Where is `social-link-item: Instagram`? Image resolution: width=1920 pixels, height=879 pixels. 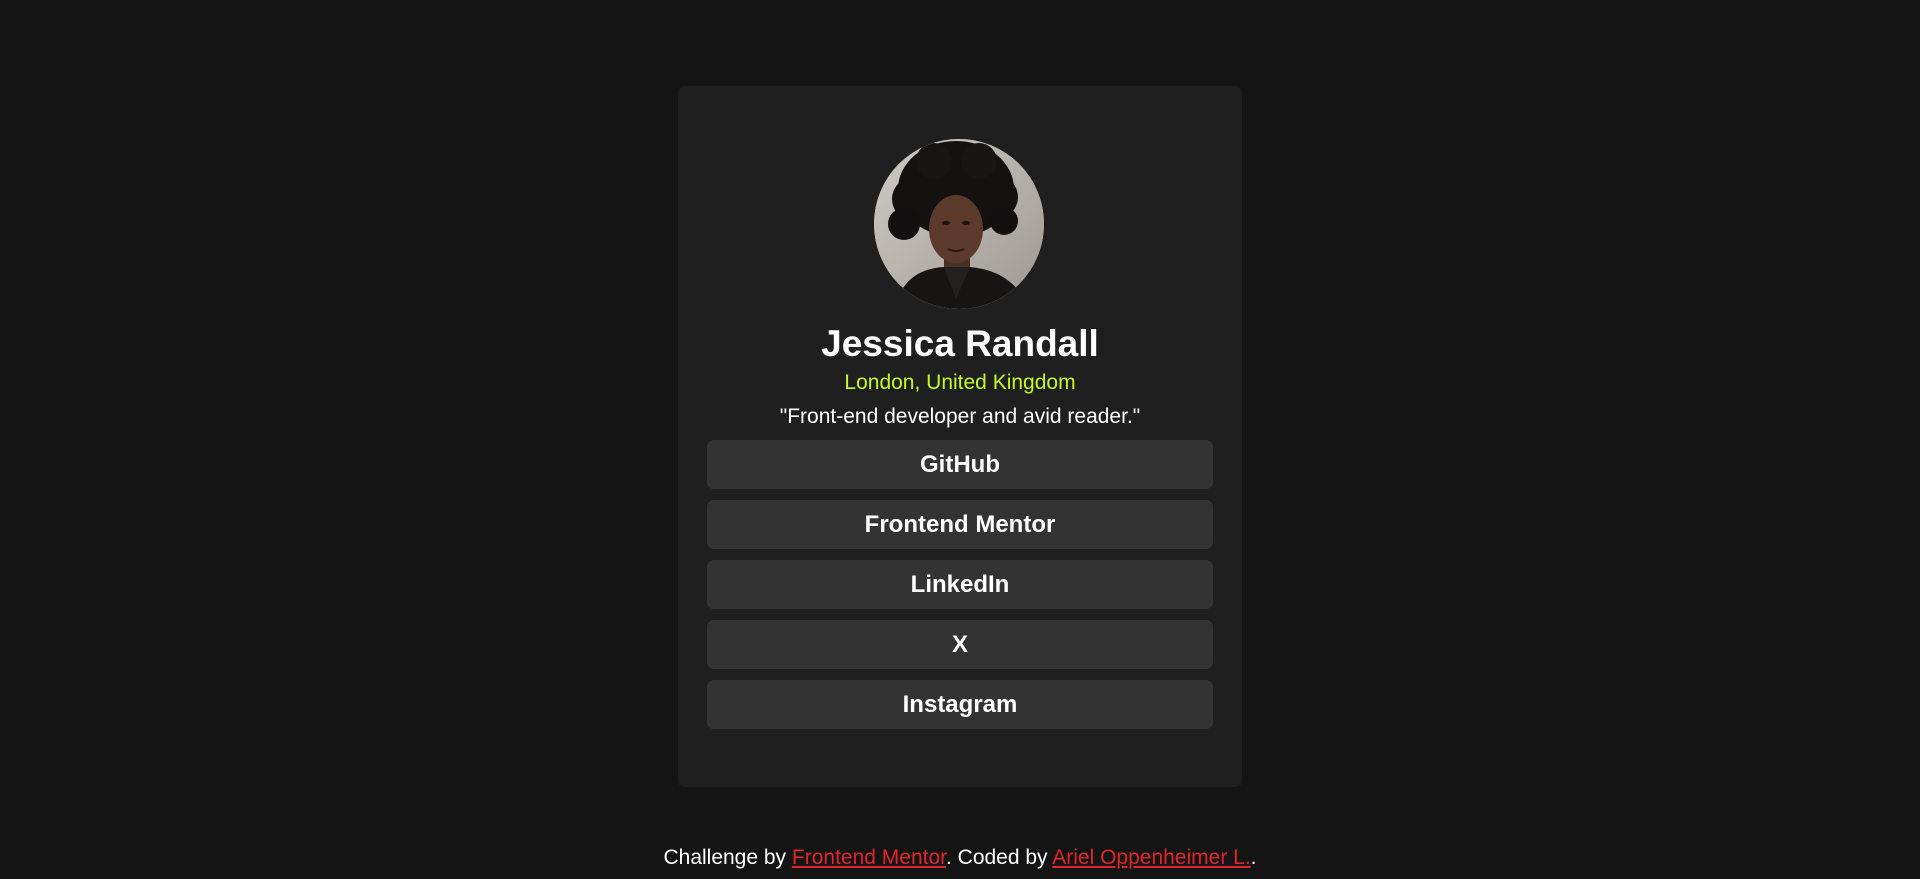 social-link-item: Instagram is located at coordinates (960, 704).